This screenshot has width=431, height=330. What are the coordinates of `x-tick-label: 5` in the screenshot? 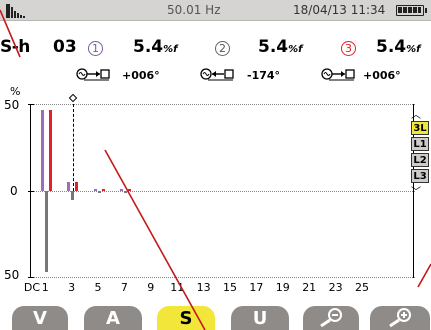 It's located at (98, 287).